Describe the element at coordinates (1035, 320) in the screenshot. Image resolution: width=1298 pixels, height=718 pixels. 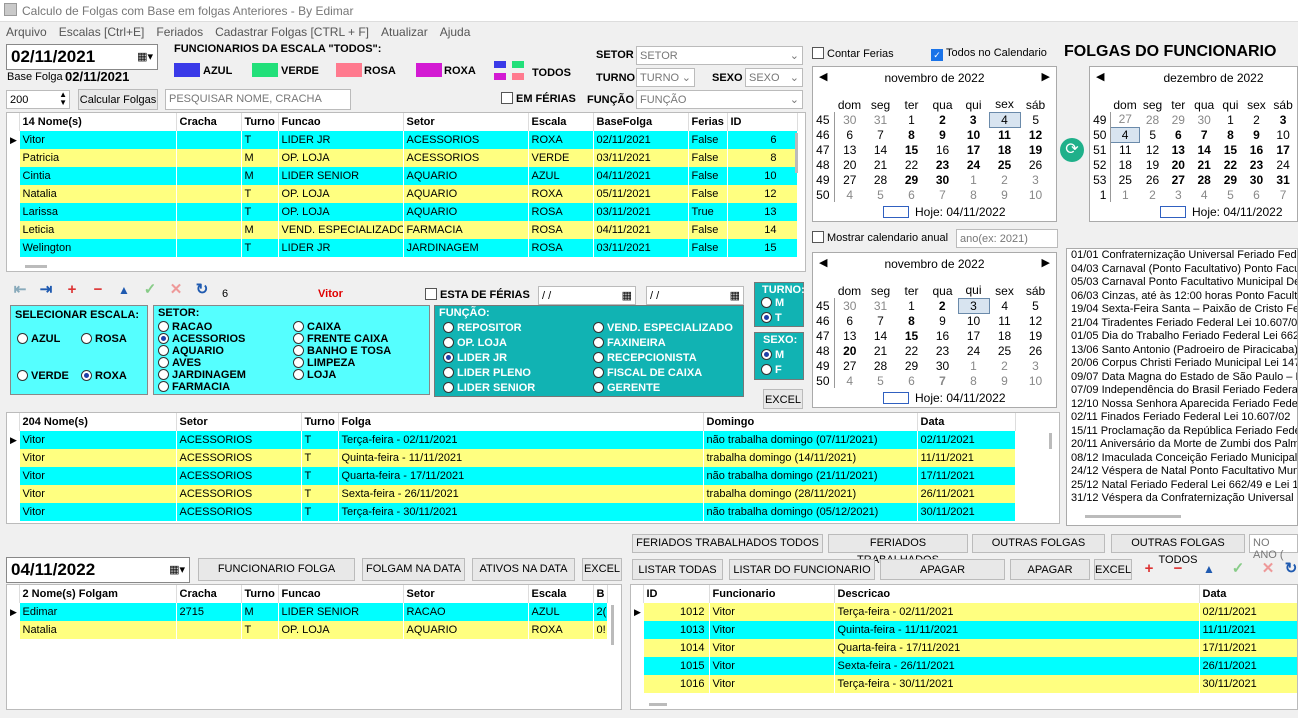
I see `calendar-day: 12` at that location.